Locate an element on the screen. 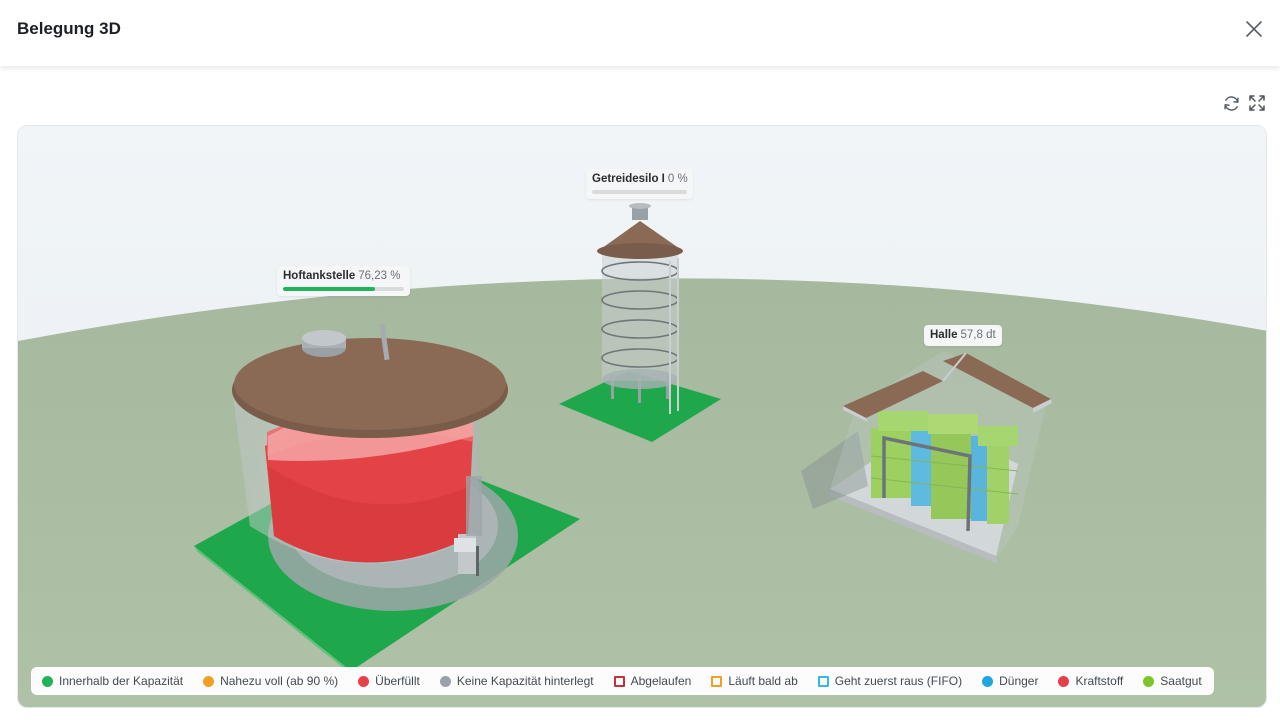 This screenshot has width=1280, height=720. tank-label: Hoftankstelle 76,23 % is located at coordinates (343, 281).